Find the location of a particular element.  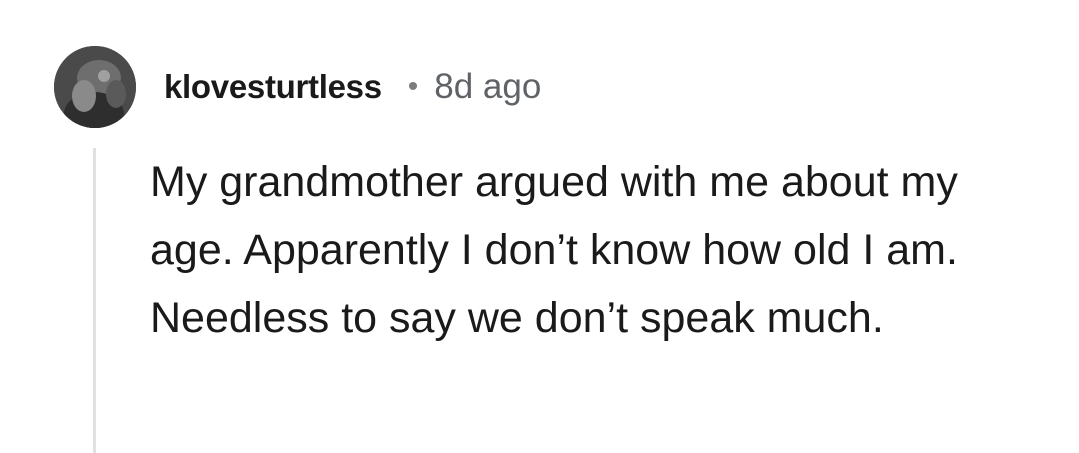

timestamp: 8d ago is located at coordinates (488, 86).